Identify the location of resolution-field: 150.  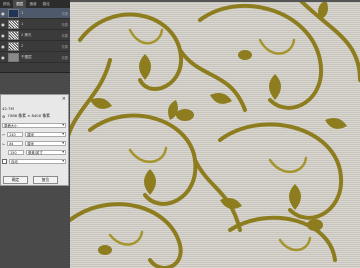
(16, 152).